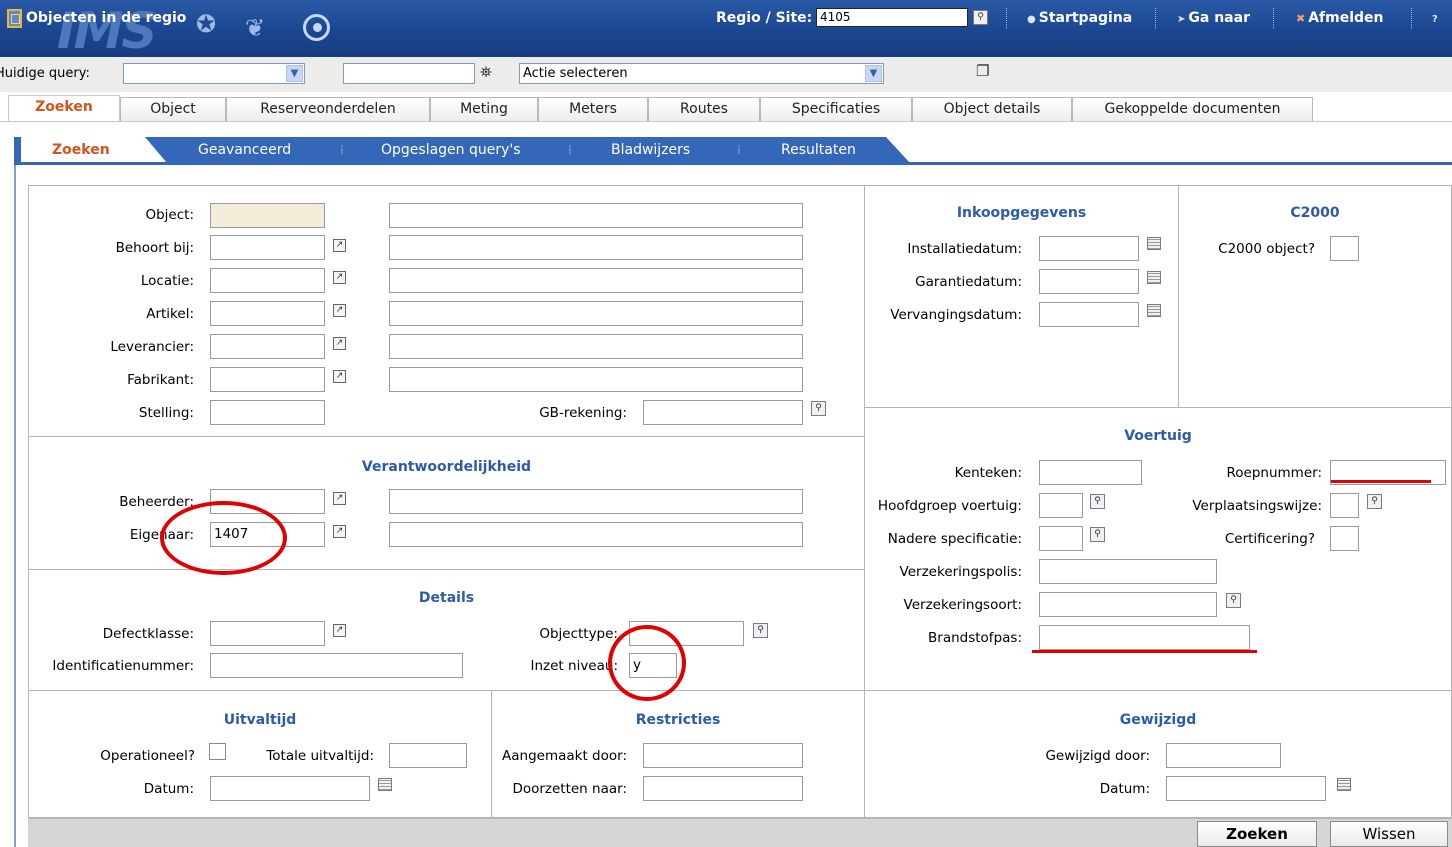  I want to click on defectklasse-input, so click(267, 633).